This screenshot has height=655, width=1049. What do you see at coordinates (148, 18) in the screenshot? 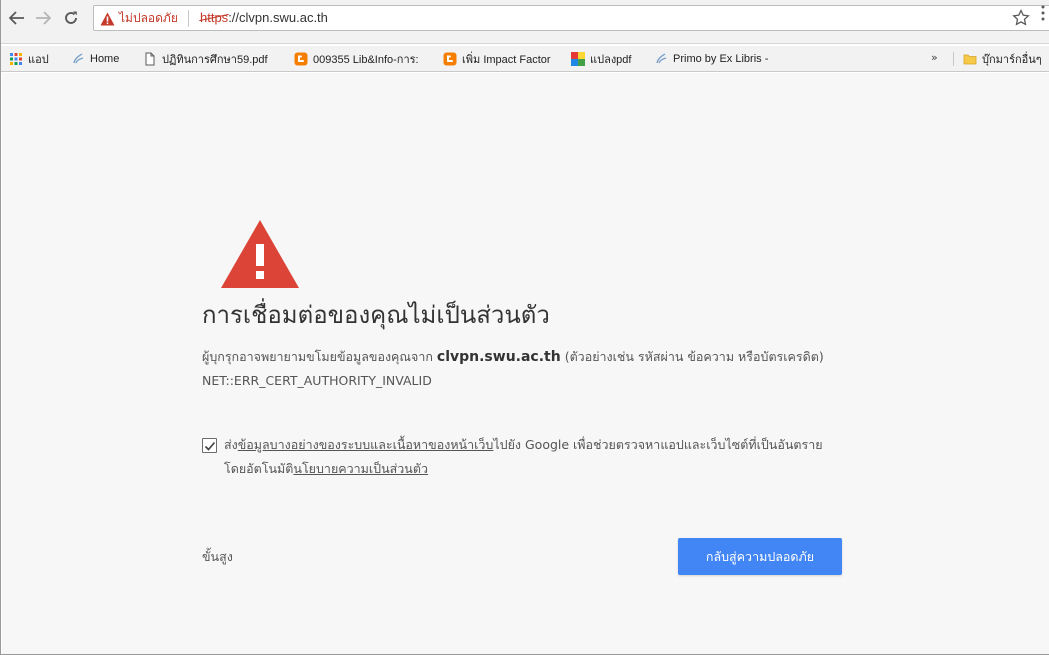
I see `security-label: ไม่ปลอดภัย` at bounding box center [148, 18].